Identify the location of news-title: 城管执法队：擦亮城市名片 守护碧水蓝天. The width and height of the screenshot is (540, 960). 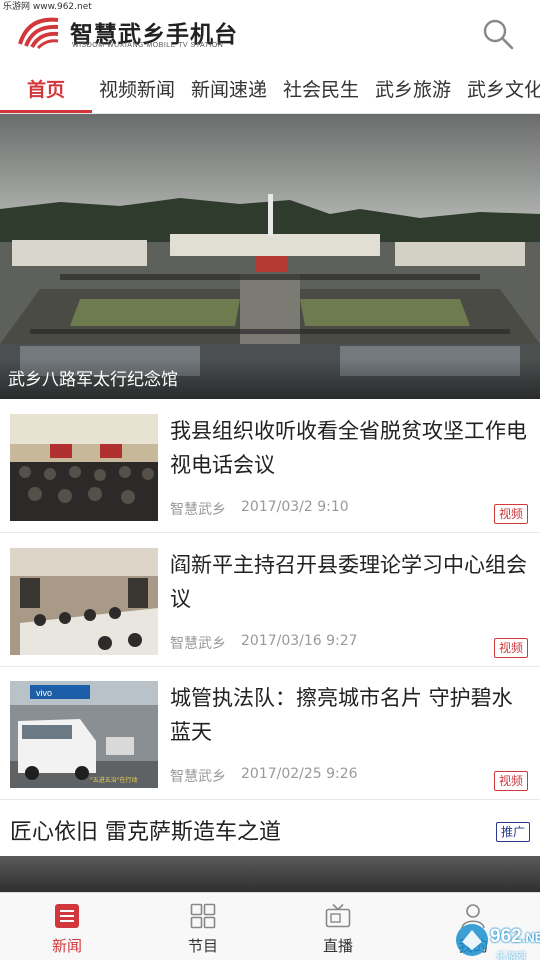
(341, 715).